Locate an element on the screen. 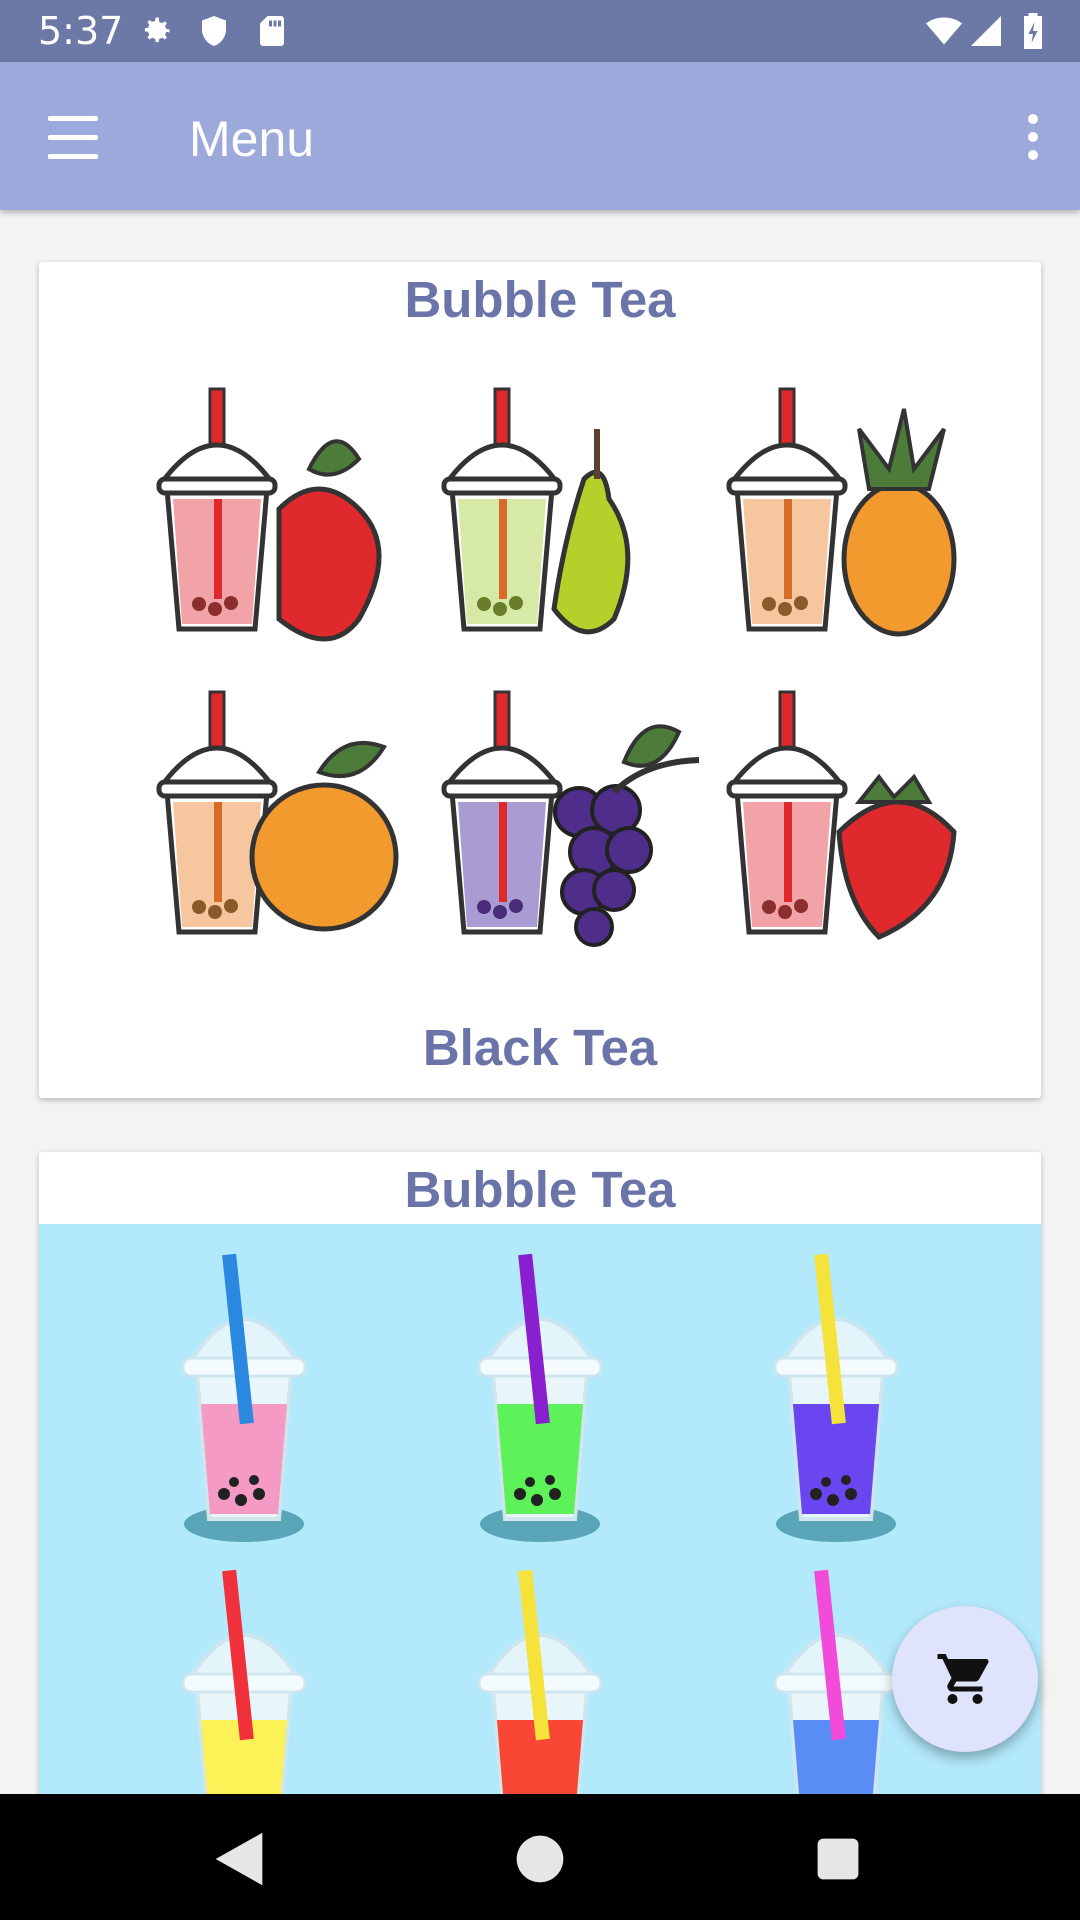  drink-pineapple is located at coordinates (843, 513).